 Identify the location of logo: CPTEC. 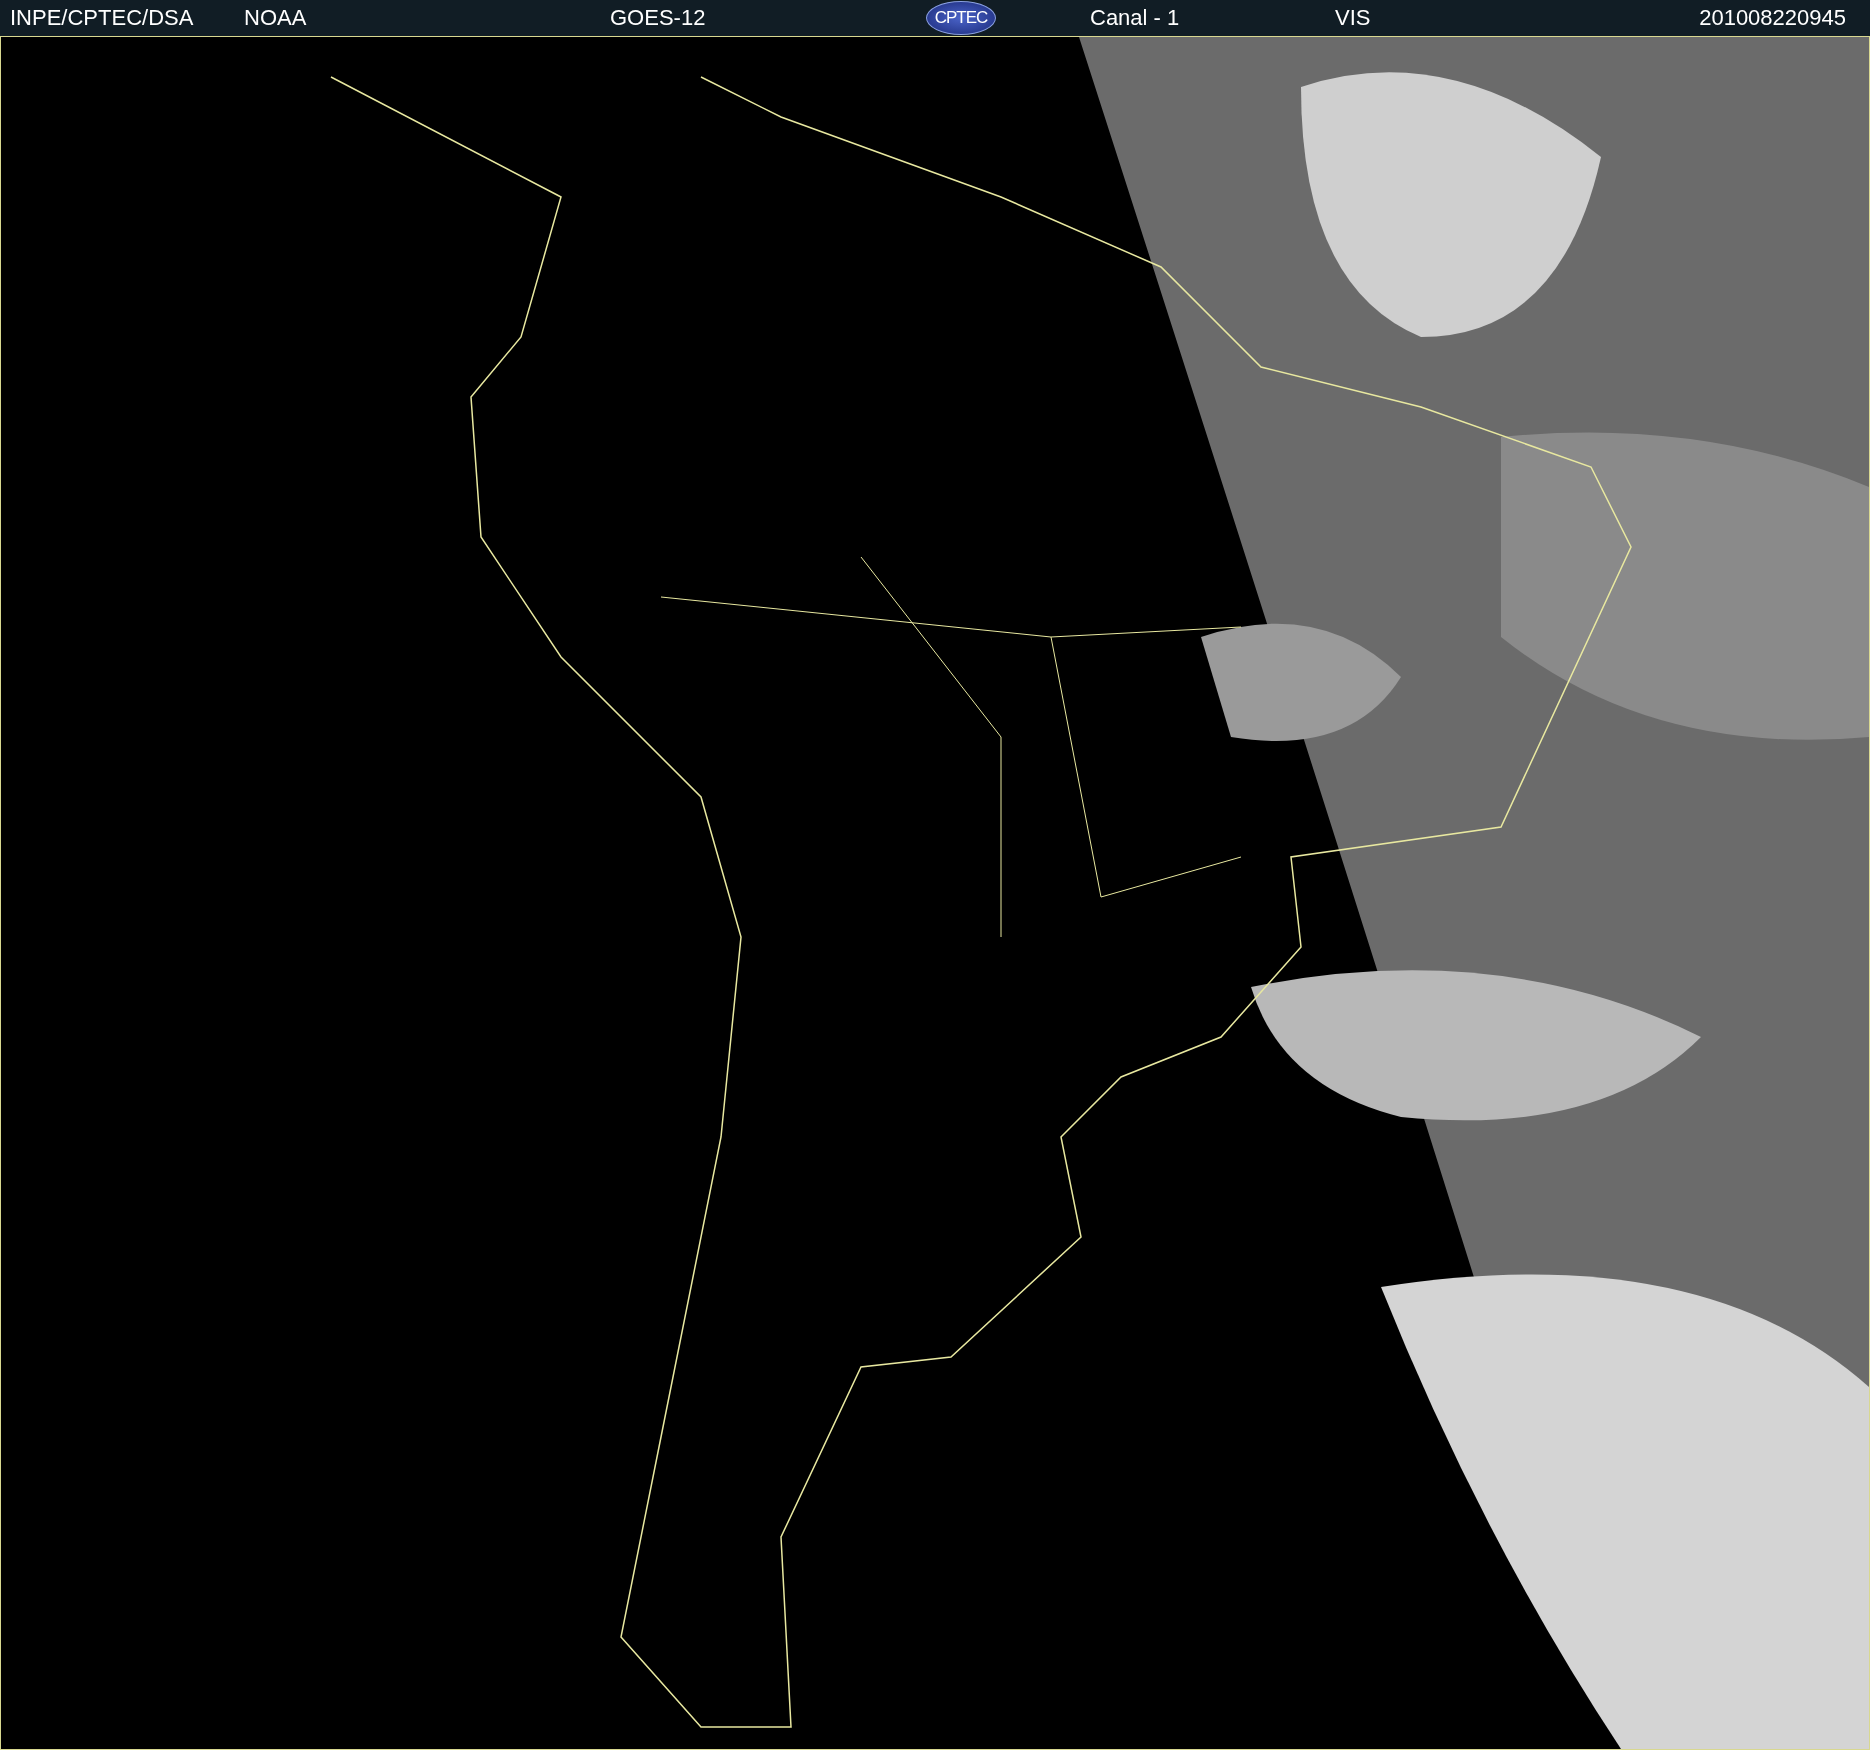
(961, 18).